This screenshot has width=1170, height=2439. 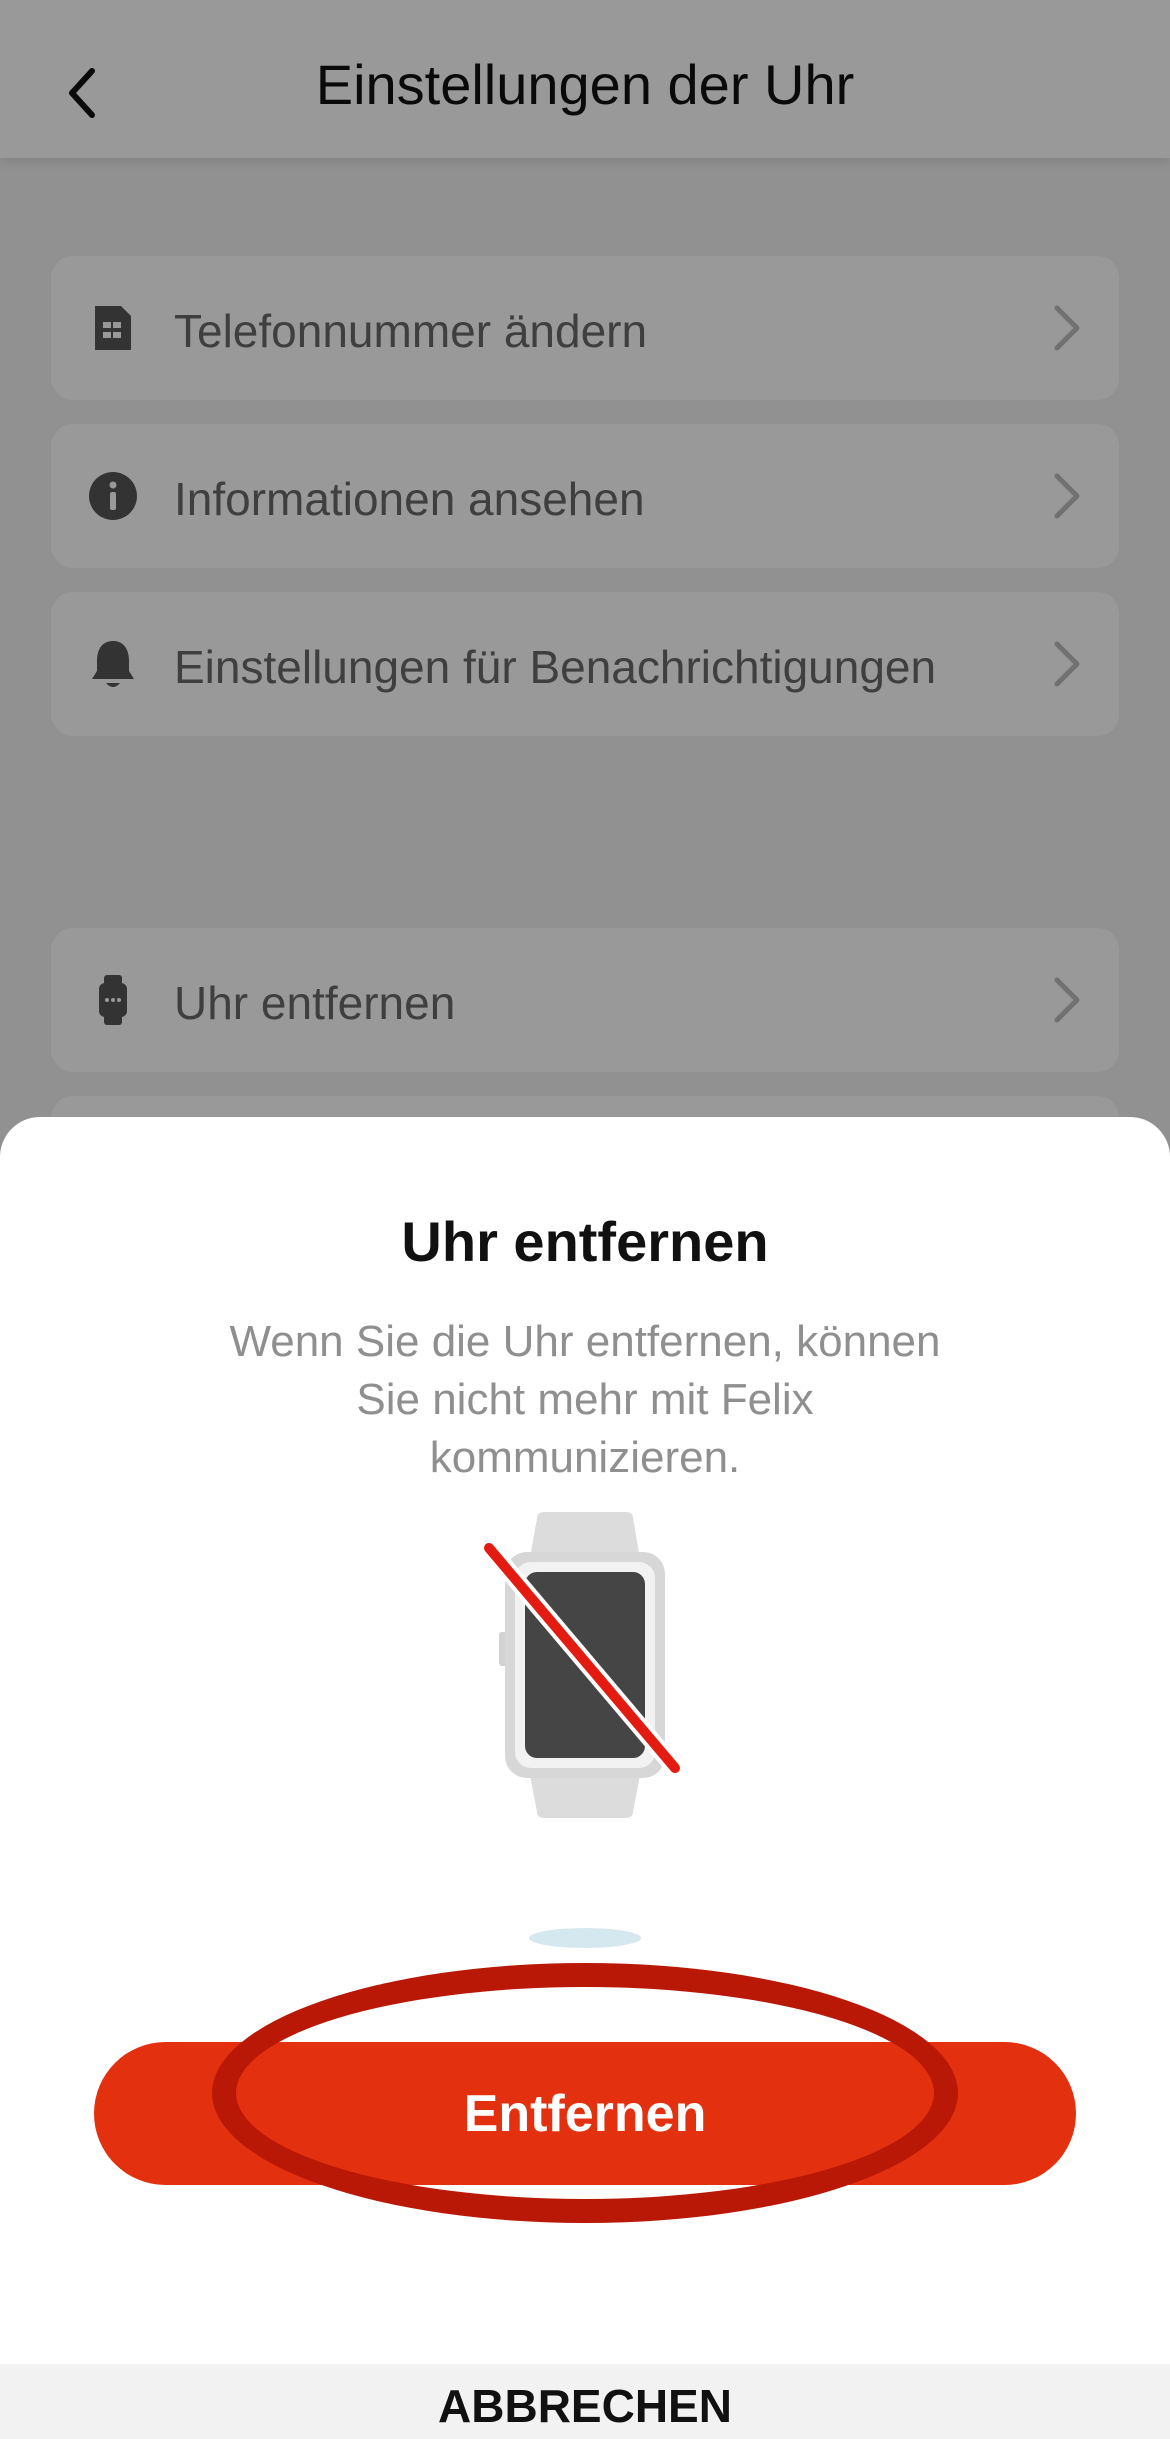 What do you see at coordinates (585, 2406) in the screenshot?
I see `cancel-label: ABBRECHEN` at bounding box center [585, 2406].